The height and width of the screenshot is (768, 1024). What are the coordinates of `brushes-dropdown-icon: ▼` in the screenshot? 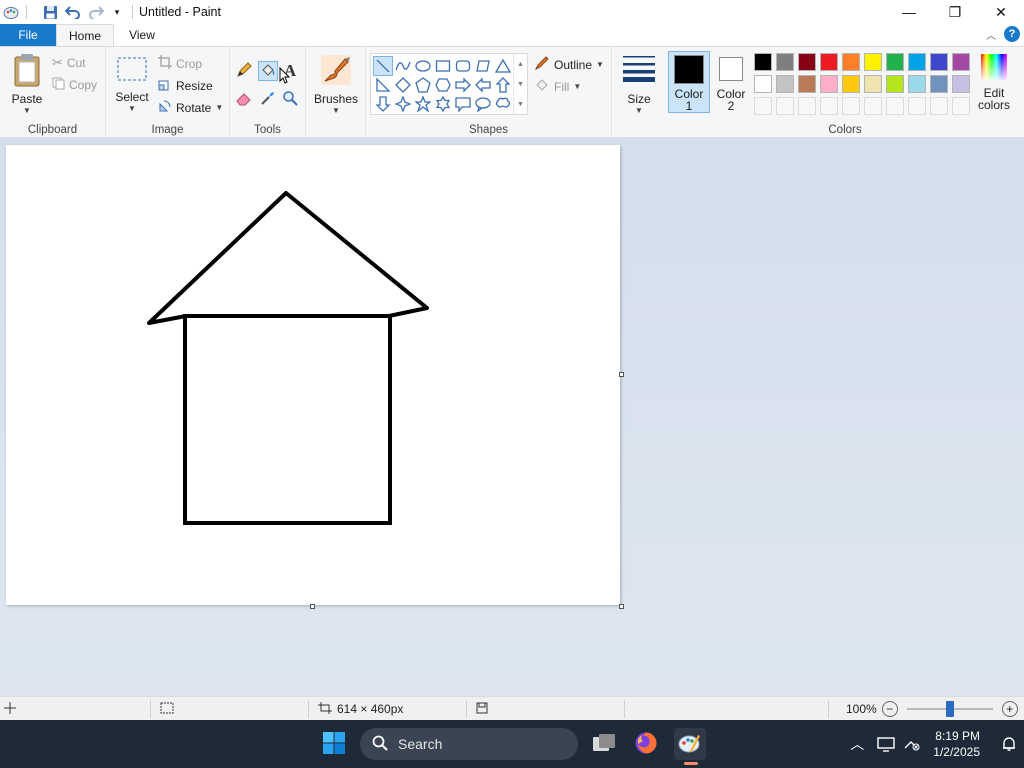 It's located at (336, 110).